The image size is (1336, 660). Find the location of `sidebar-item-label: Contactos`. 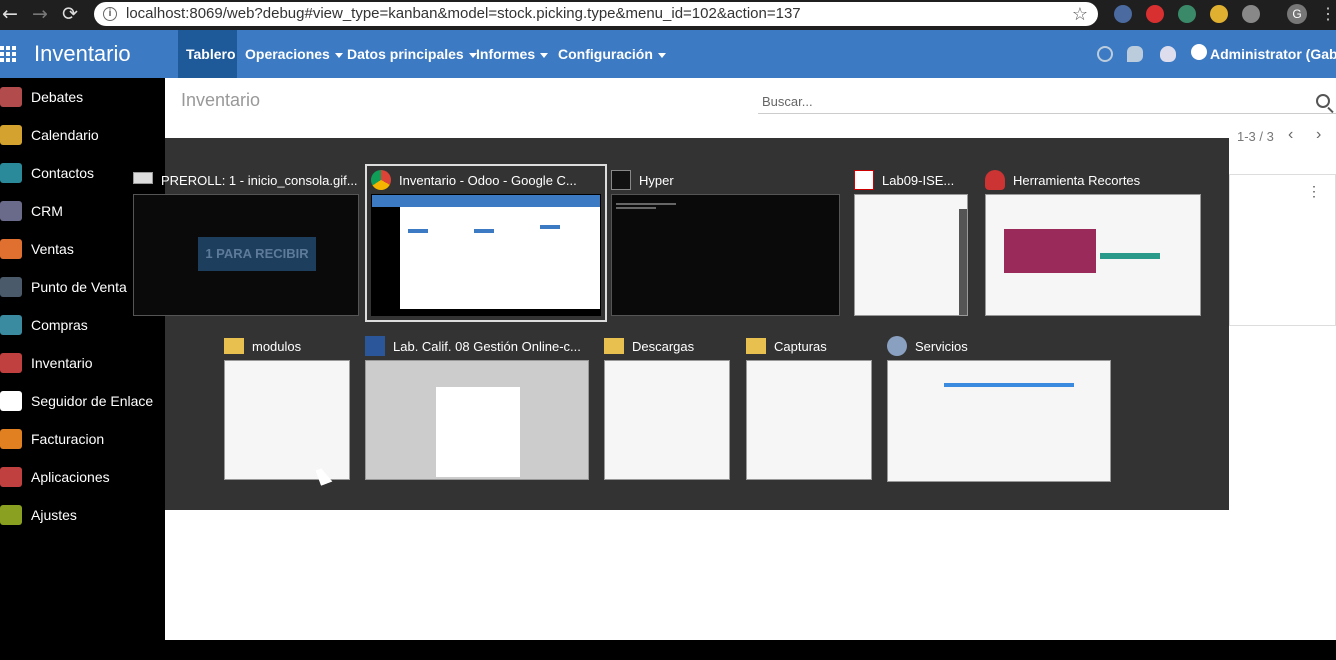

sidebar-item-label: Contactos is located at coordinates (63, 173).